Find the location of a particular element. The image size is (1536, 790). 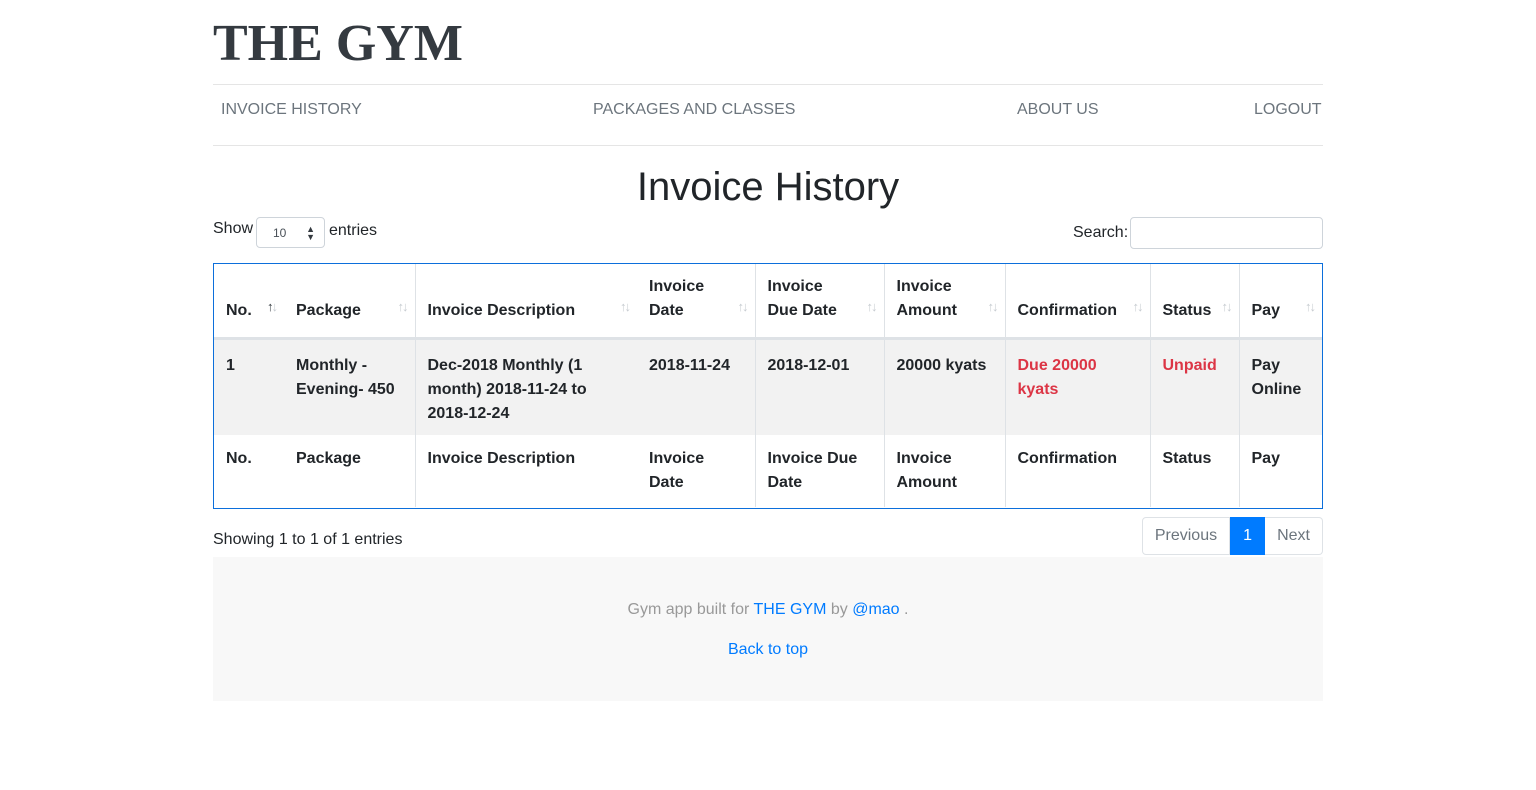

col-header-confirmation: Confirmation ↑↓ is located at coordinates (1077, 302).